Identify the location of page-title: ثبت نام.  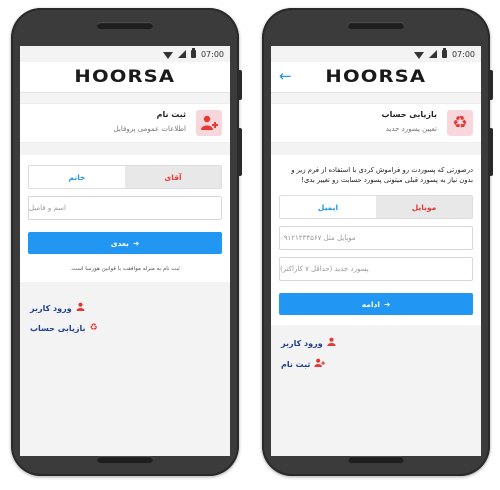
(171, 114).